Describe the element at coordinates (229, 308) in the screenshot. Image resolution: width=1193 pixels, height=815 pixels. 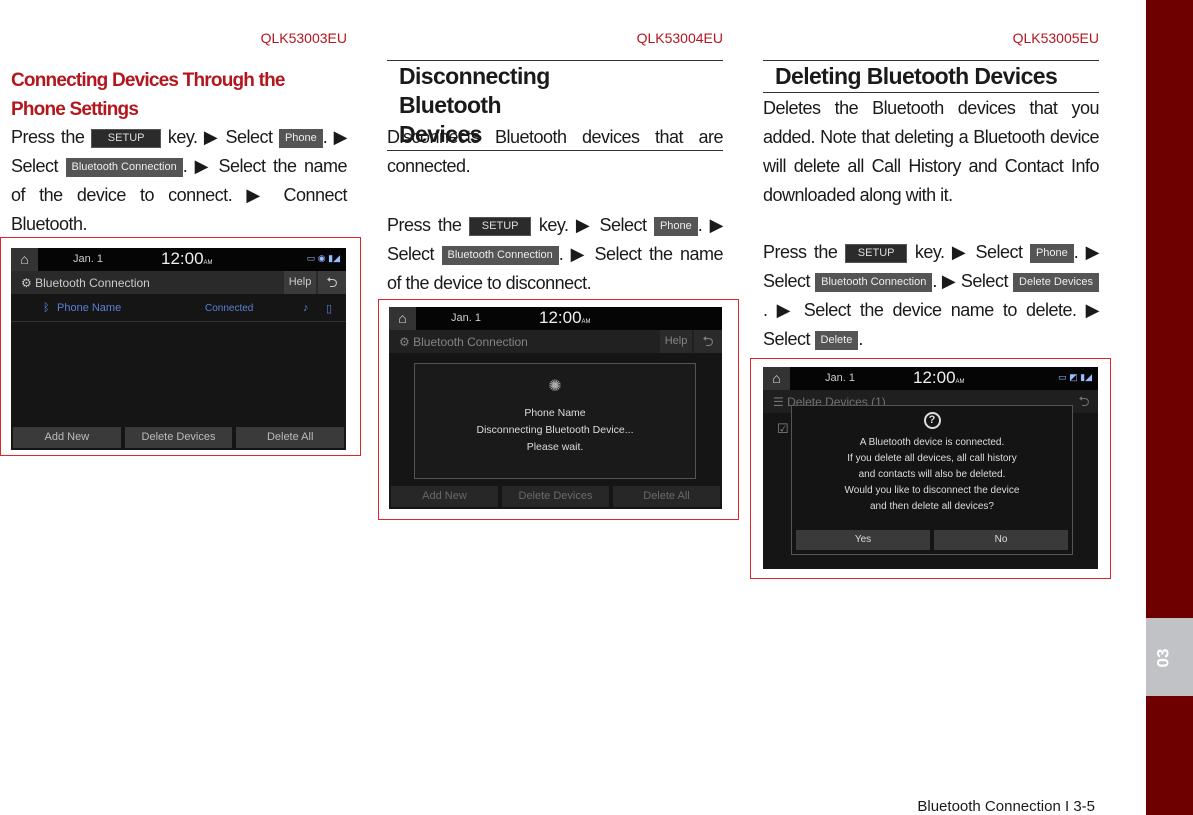
I see `connection-status: Connected` at that location.